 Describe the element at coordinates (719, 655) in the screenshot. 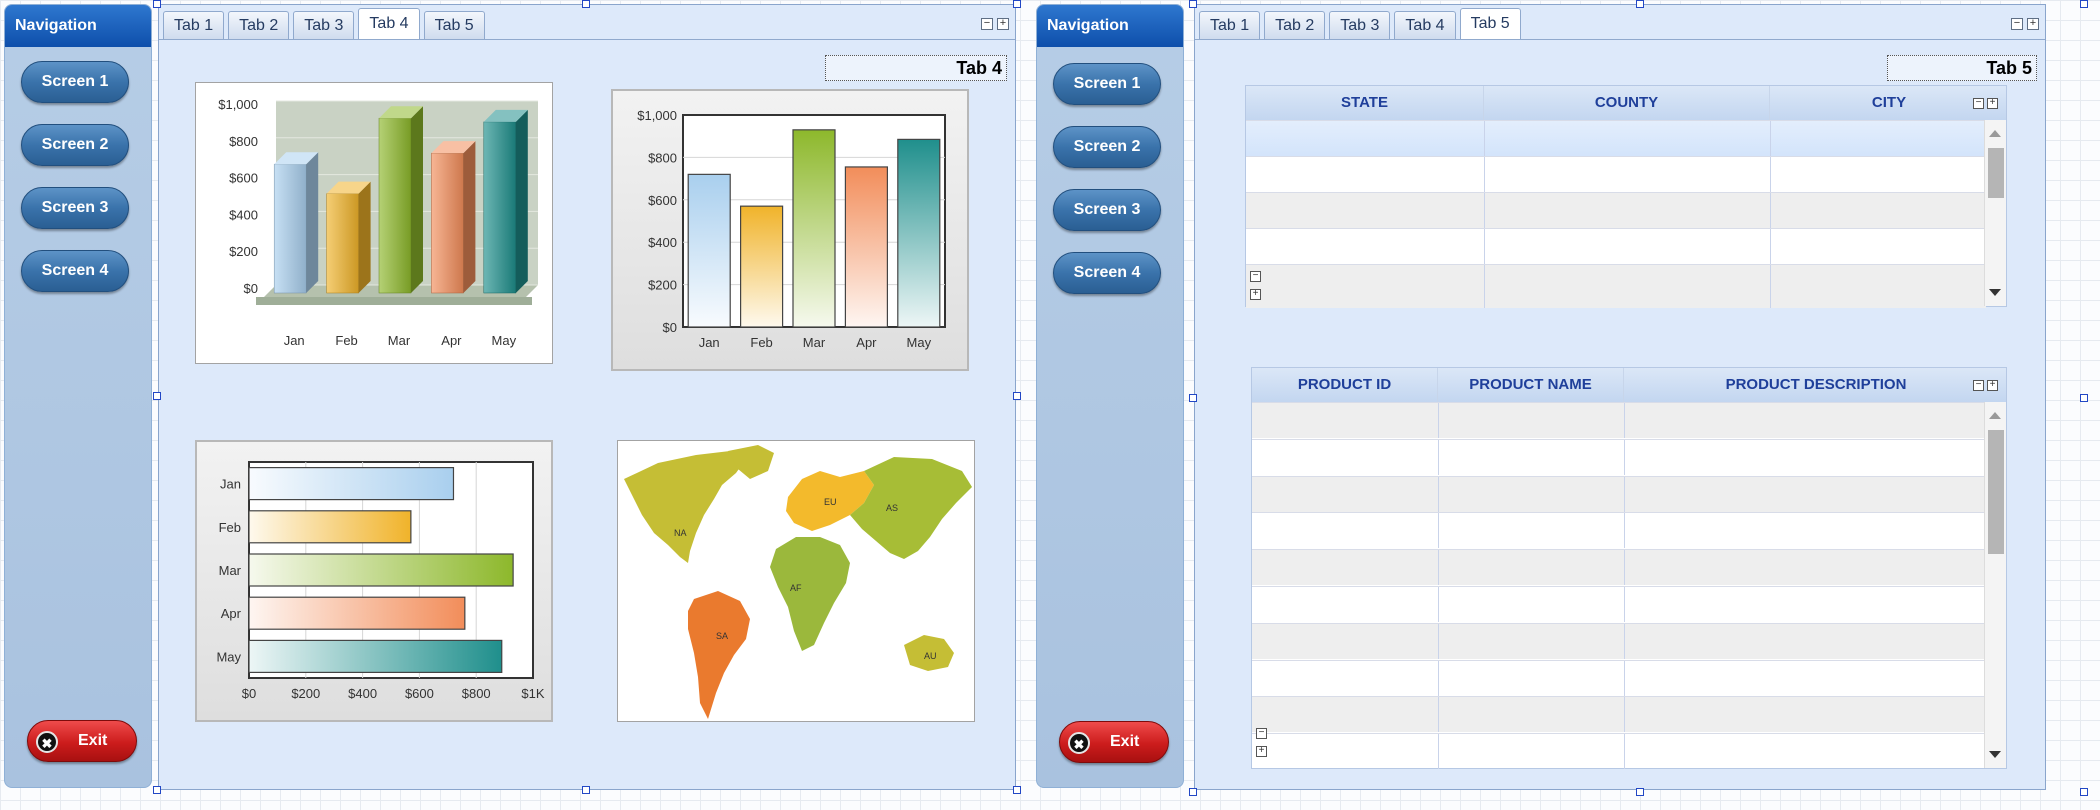

I see `map-region-south-america` at that location.